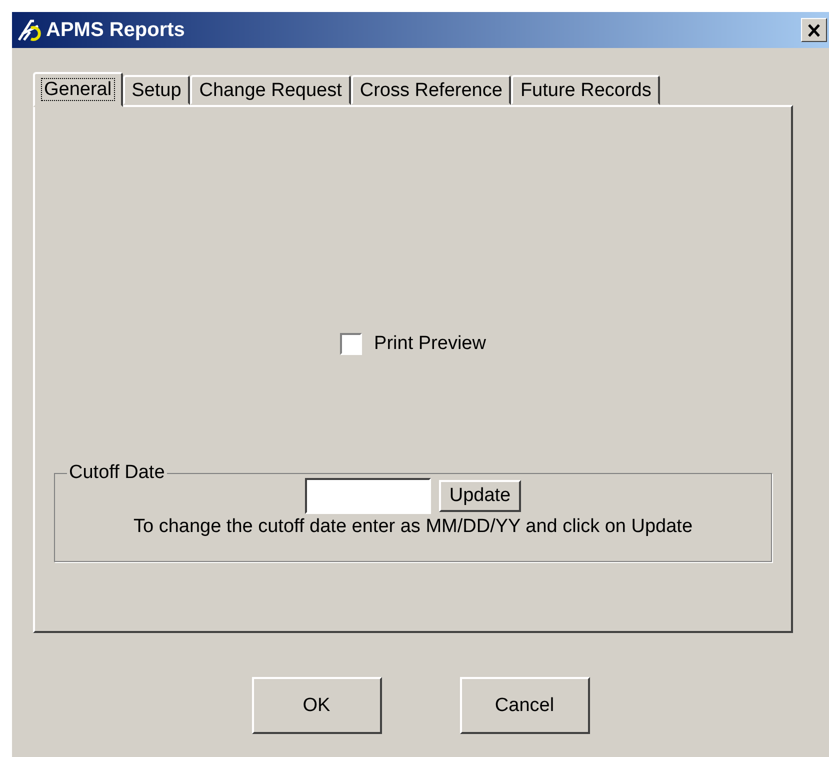 This screenshot has height=757, width=829. Describe the element at coordinates (525, 705) in the screenshot. I see `dialog-button: Cancel` at that location.